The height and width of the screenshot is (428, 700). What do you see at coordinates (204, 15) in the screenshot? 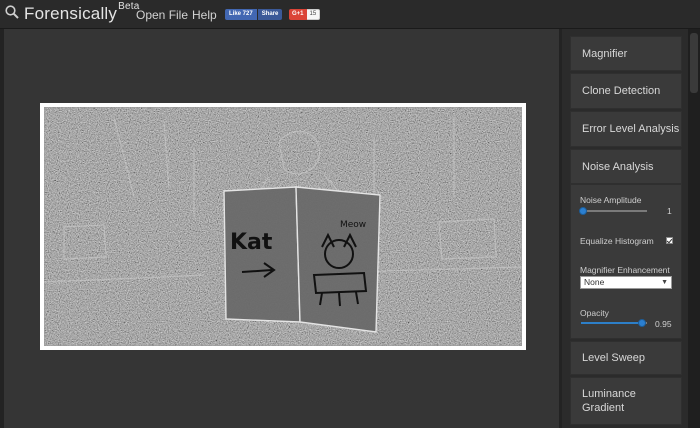
I see `help-menu: Help` at bounding box center [204, 15].